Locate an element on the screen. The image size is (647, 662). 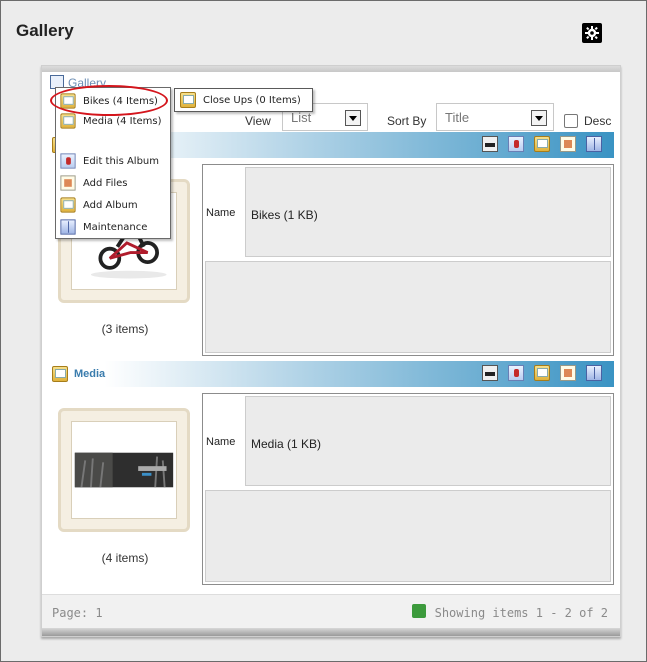
album-item-count: (3 items) is located at coordinates (125, 329).